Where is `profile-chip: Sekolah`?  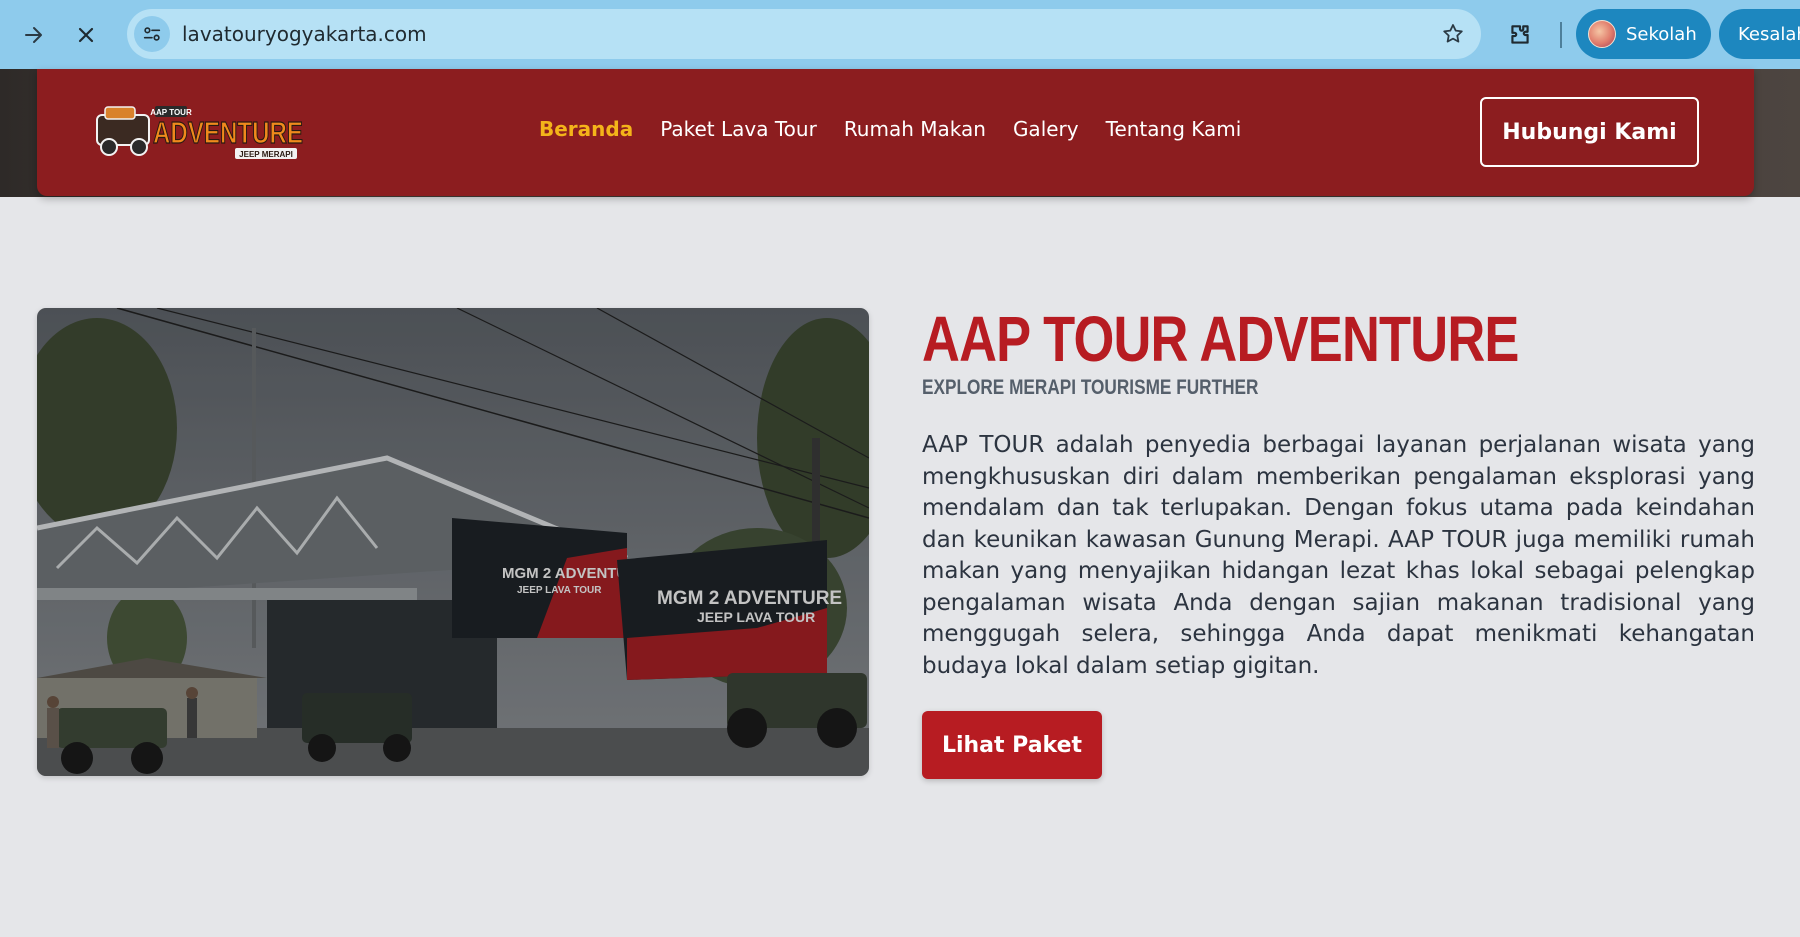 profile-chip: Sekolah is located at coordinates (1643, 34).